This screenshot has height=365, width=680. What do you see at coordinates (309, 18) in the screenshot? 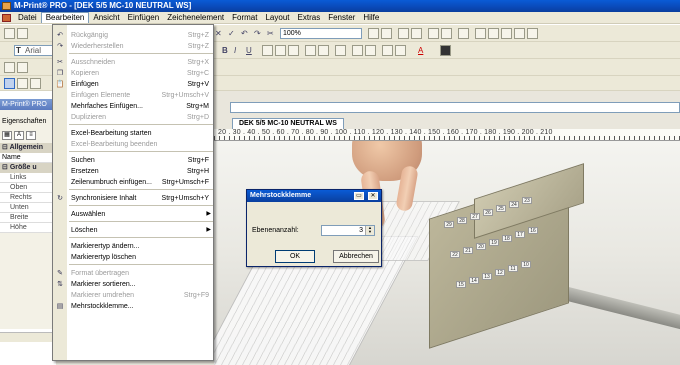
I see `menu-extras: Extras` at bounding box center [309, 18].